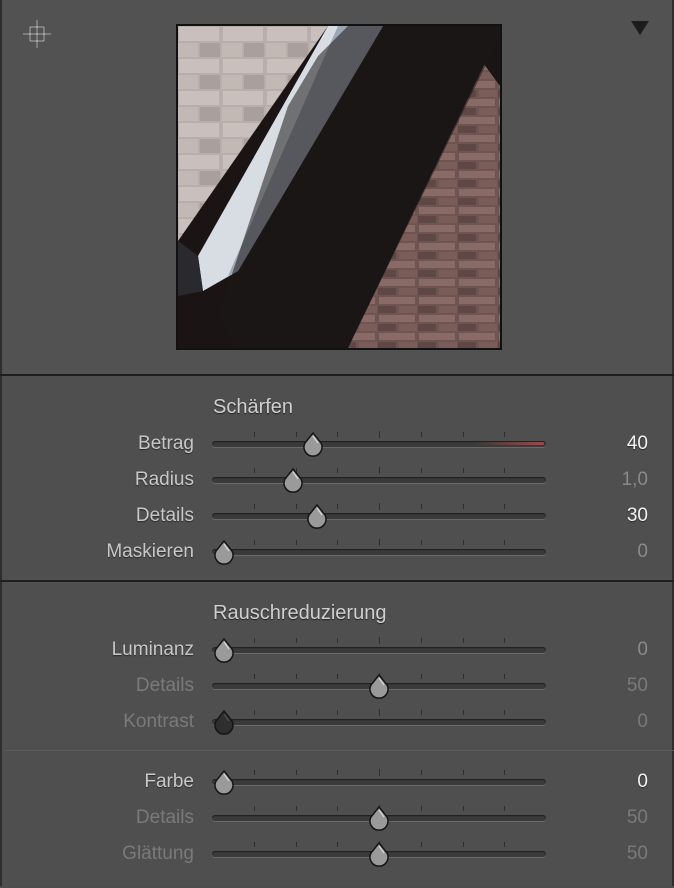 The width and height of the screenshot is (674, 888). What do you see at coordinates (166, 443) in the screenshot?
I see `slider-label: Betrag` at bounding box center [166, 443].